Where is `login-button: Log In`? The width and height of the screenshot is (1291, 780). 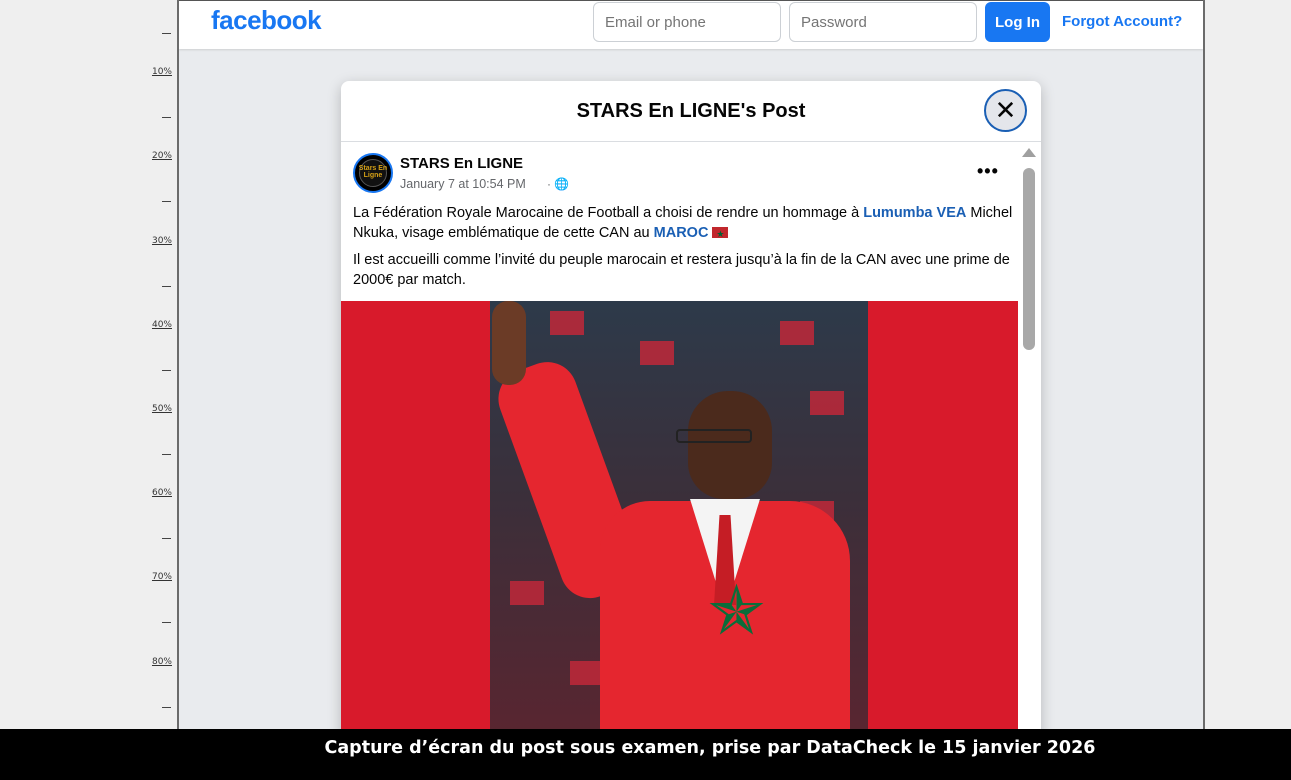 login-button: Log In is located at coordinates (1017, 22).